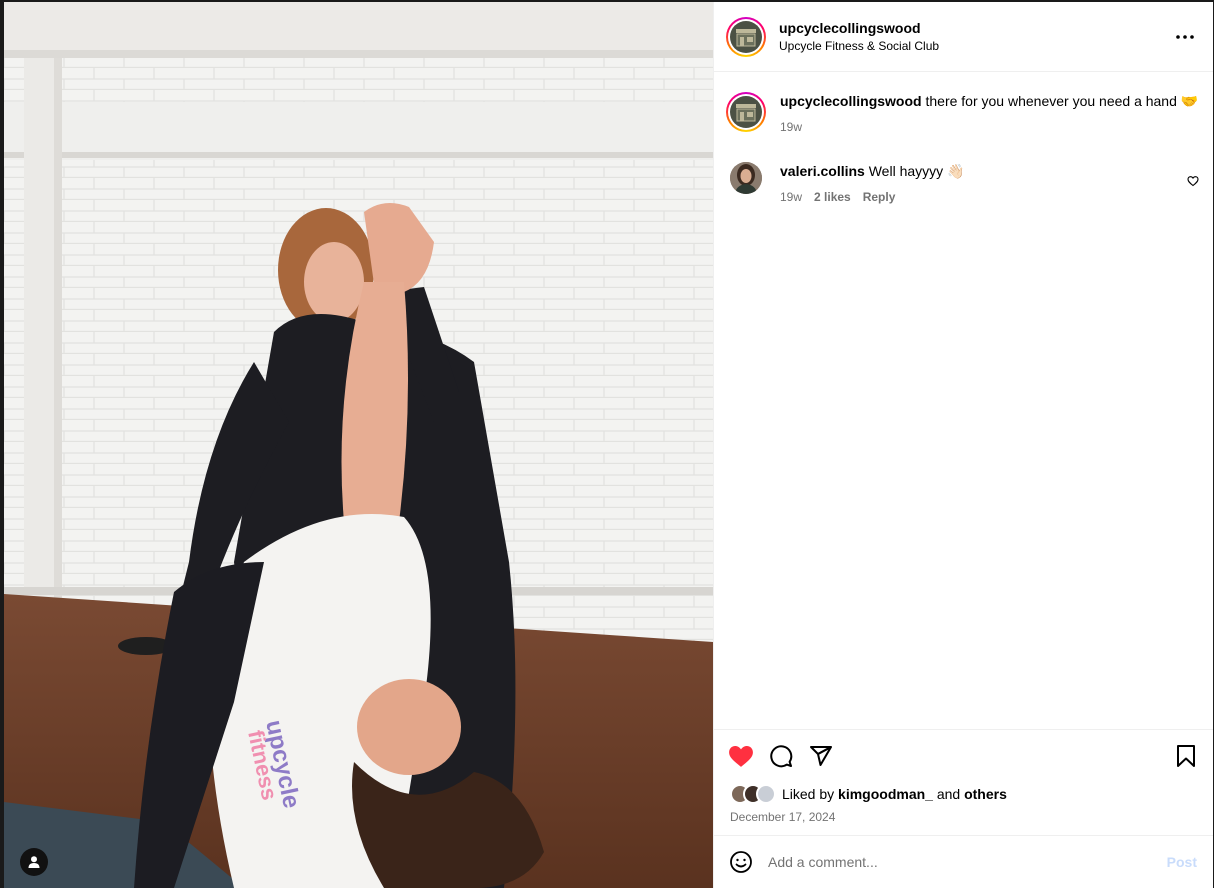 The image size is (1214, 888). I want to click on profile-photo, so click(746, 178).